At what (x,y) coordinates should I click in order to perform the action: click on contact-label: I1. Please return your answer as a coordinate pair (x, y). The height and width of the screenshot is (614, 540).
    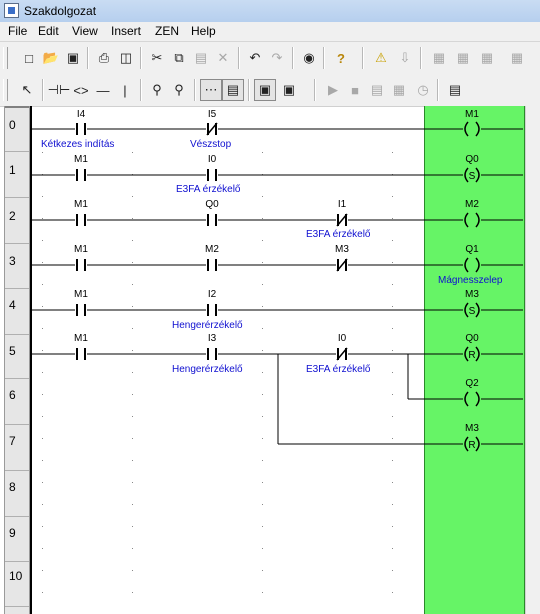
    Looking at the image, I should click on (342, 204).